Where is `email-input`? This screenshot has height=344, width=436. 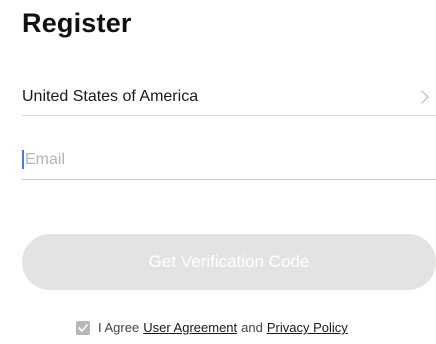 email-input is located at coordinates (215, 159).